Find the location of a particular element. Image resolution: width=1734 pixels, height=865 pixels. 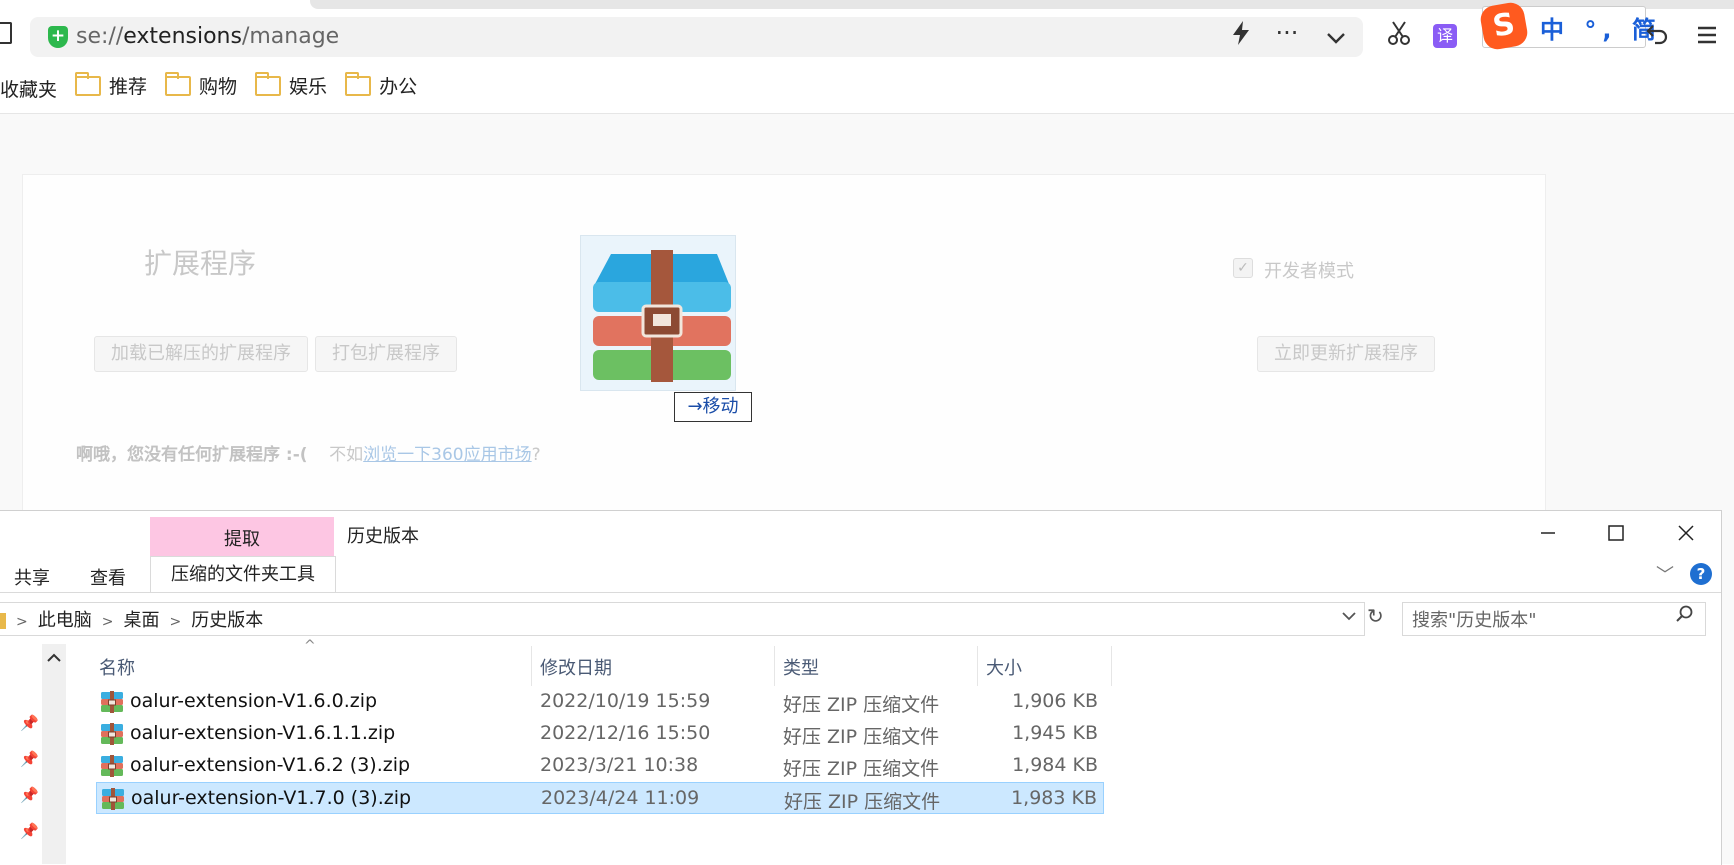

file-size: 1,945 KB is located at coordinates (1055, 733).